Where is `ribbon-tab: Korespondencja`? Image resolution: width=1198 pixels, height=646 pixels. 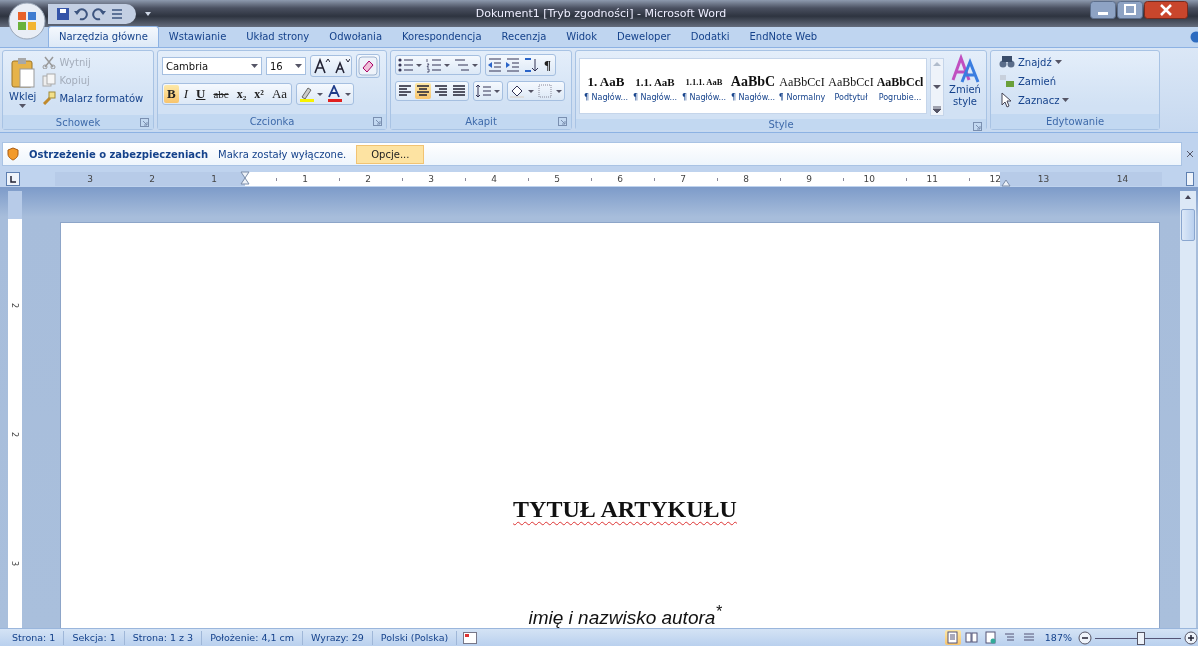 ribbon-tab: Korespondencja is located at coordinates (442, 37).